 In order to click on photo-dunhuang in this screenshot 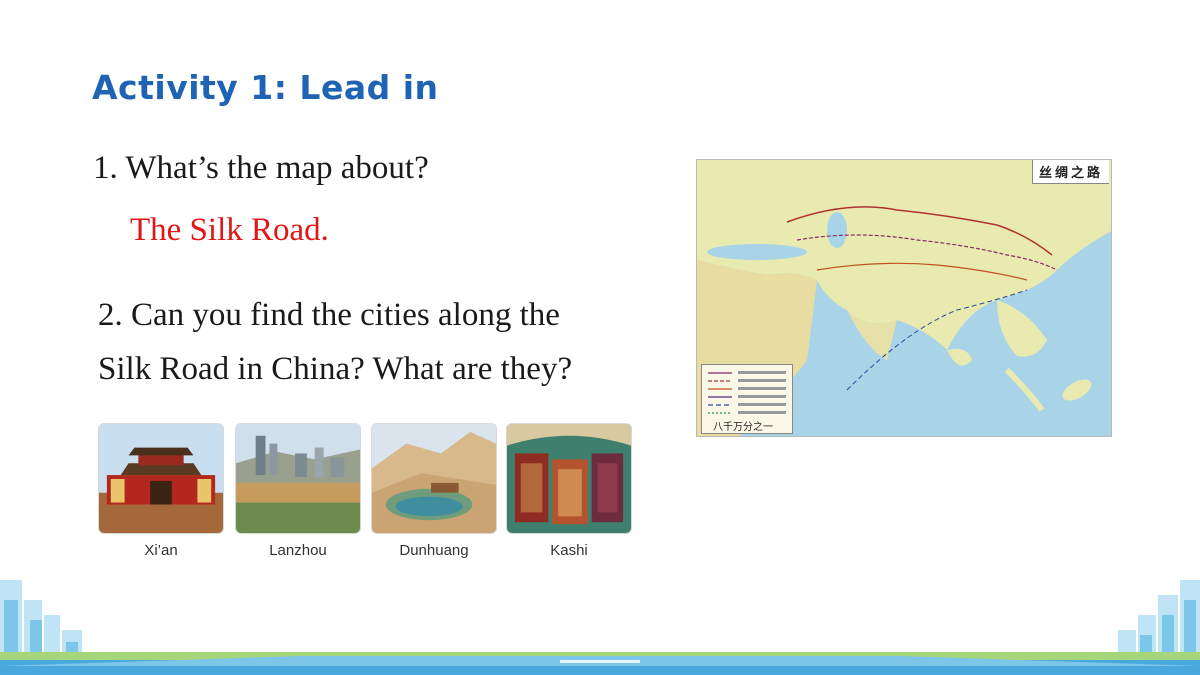, I will do `click(434, 478)`.